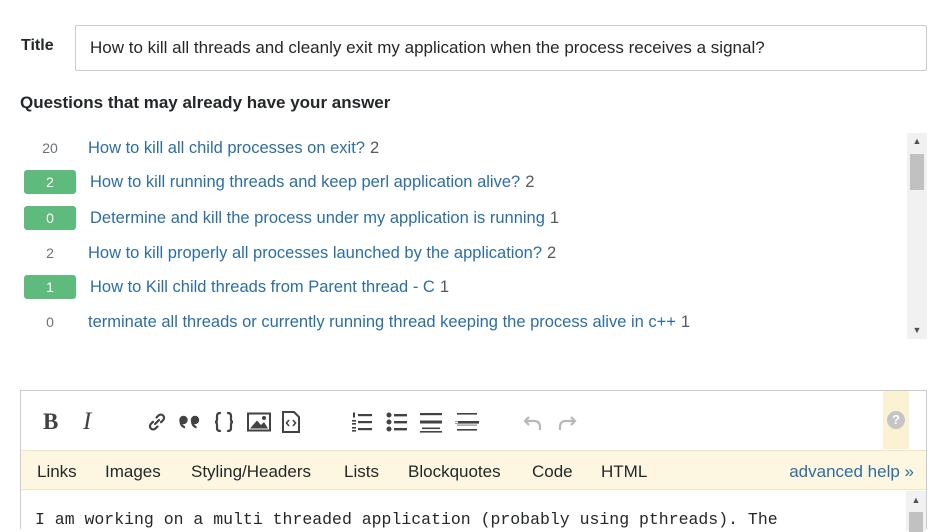 Image resolution: width=950 pixels, height=532 pixels. I want to click on help-tab-images: Images, so click(133, 472).